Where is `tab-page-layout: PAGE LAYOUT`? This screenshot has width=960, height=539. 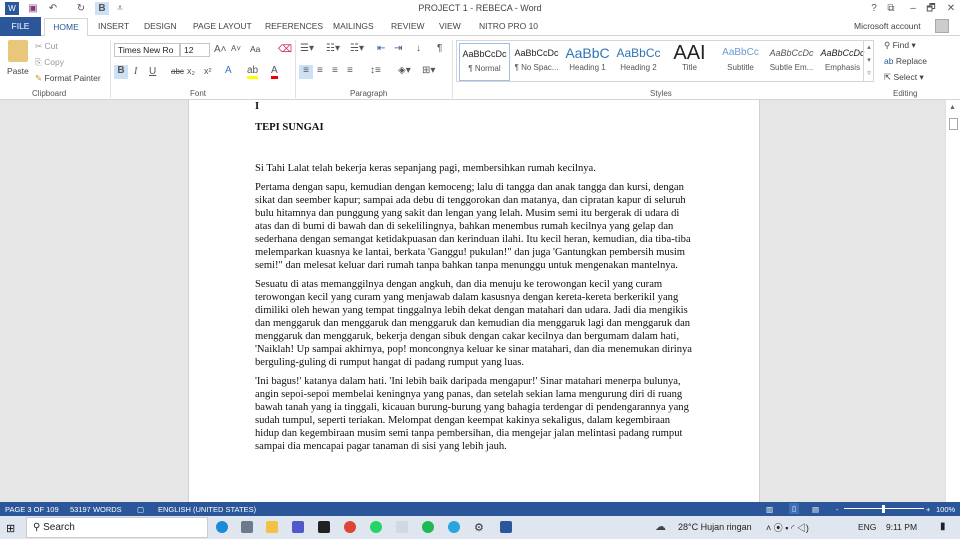 tab-page-layout: PAGE LAYOUT is located at coordinates (222, 26).